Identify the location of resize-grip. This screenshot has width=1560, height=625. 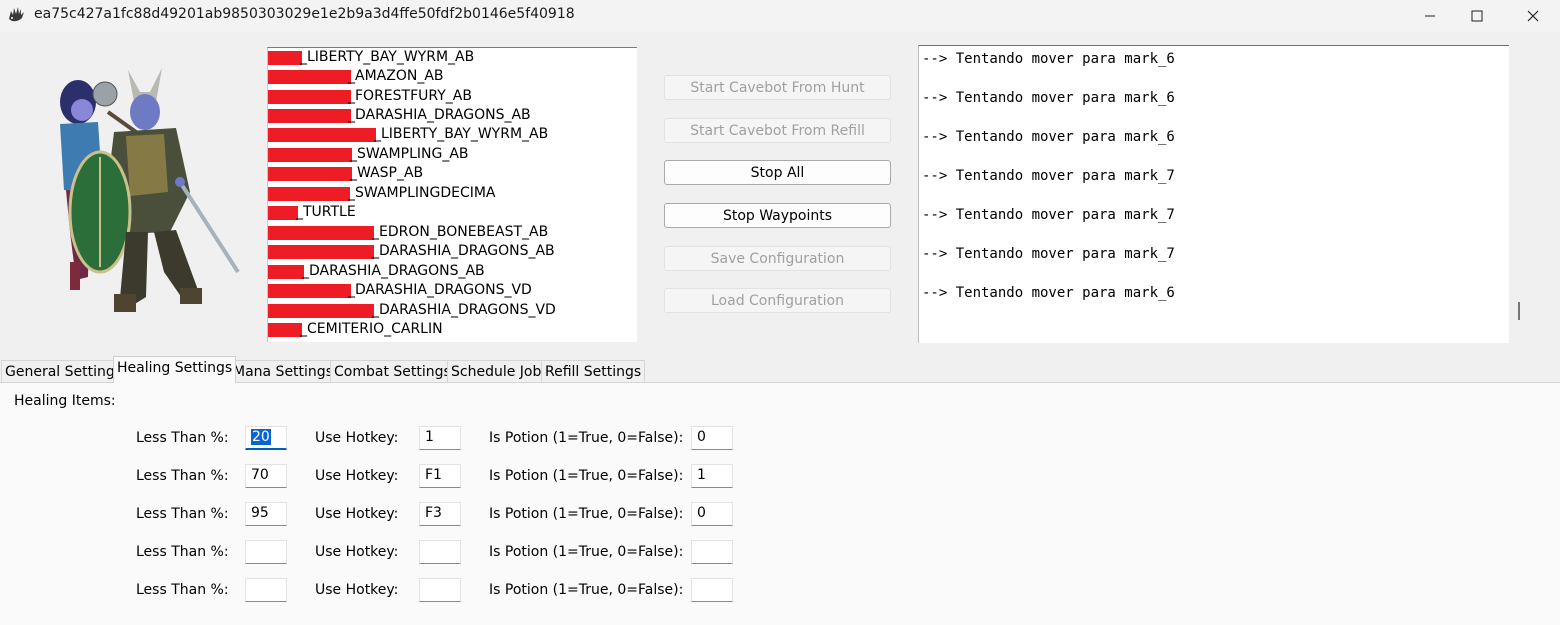
(1519, 311).